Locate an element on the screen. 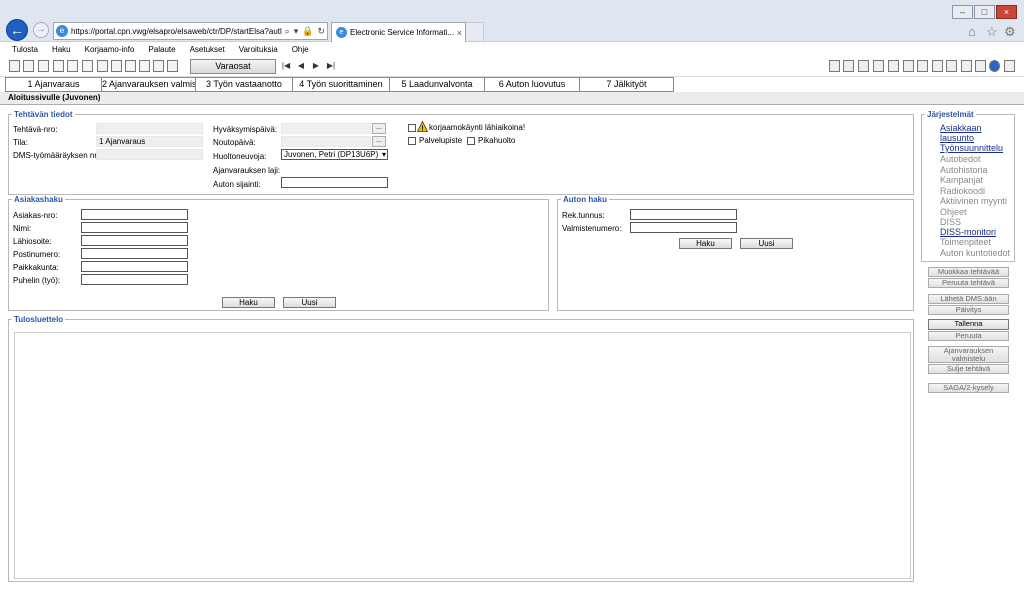 This screenshot has width=1024, height=610. warning-icon is located at coordinates (922, 66).